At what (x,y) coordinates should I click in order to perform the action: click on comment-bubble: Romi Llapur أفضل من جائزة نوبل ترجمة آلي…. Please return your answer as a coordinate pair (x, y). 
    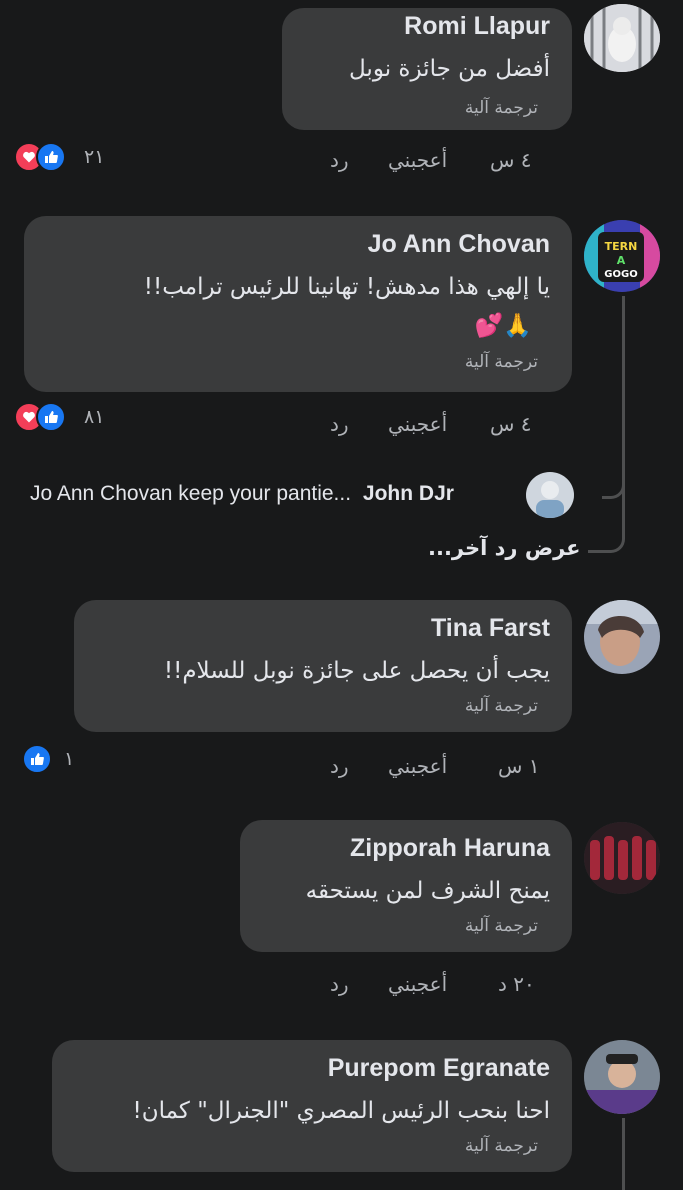
    Looking at the image, I should click on (427, 69).